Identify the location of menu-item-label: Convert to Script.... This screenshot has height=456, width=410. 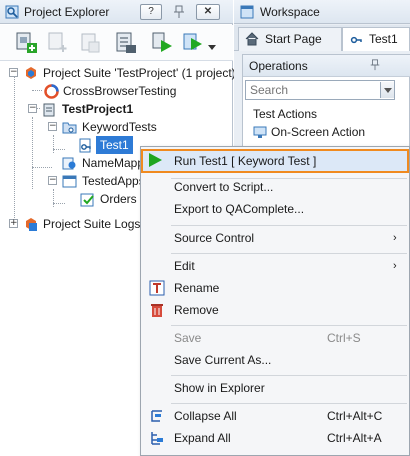
(224, 187).